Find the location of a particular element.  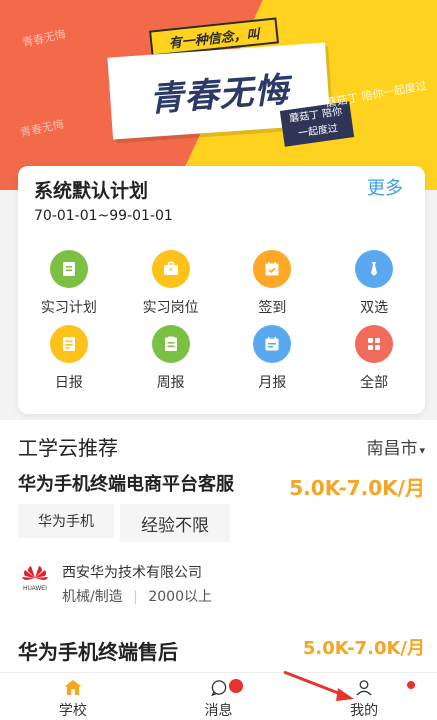

grid-item-internship-post: 实习岗位 is located at coordinates (171, 283).